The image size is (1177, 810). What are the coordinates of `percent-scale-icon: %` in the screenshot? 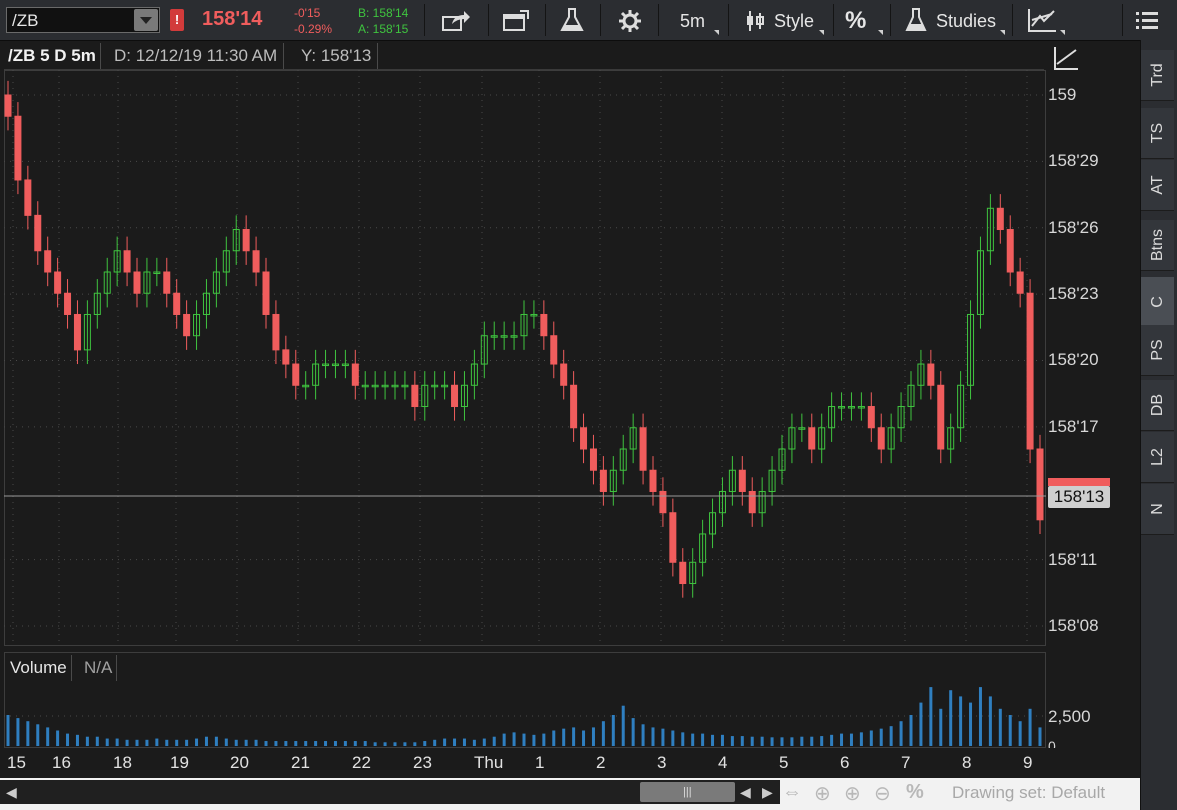 It's located at (915, 792).